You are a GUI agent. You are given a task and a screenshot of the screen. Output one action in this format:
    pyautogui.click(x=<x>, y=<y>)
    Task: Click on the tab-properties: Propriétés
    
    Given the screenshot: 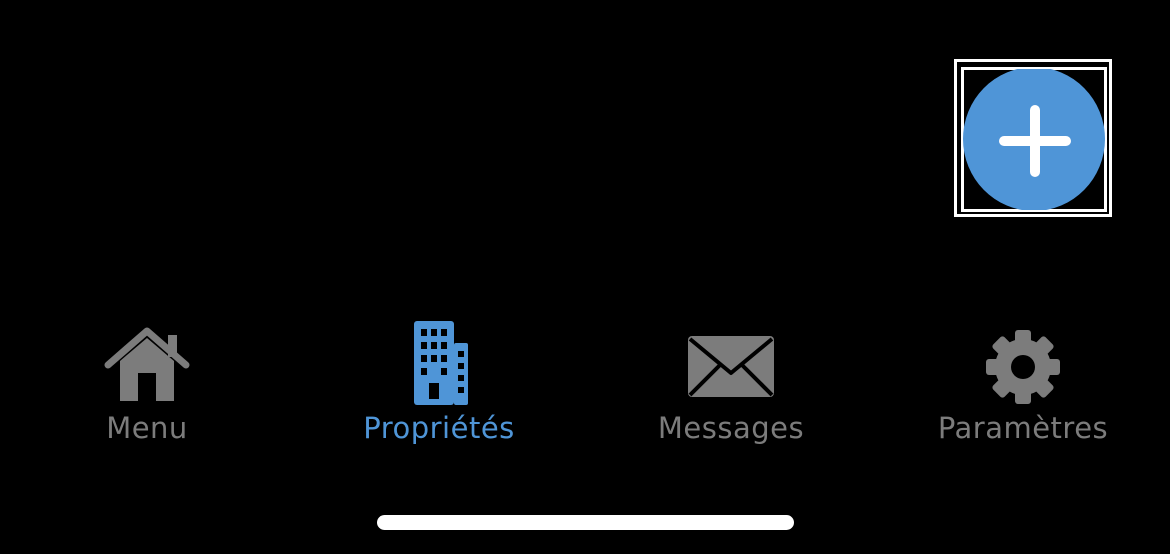 What is the action you would take?
    pyautogui.click(x=439, y=385)
    